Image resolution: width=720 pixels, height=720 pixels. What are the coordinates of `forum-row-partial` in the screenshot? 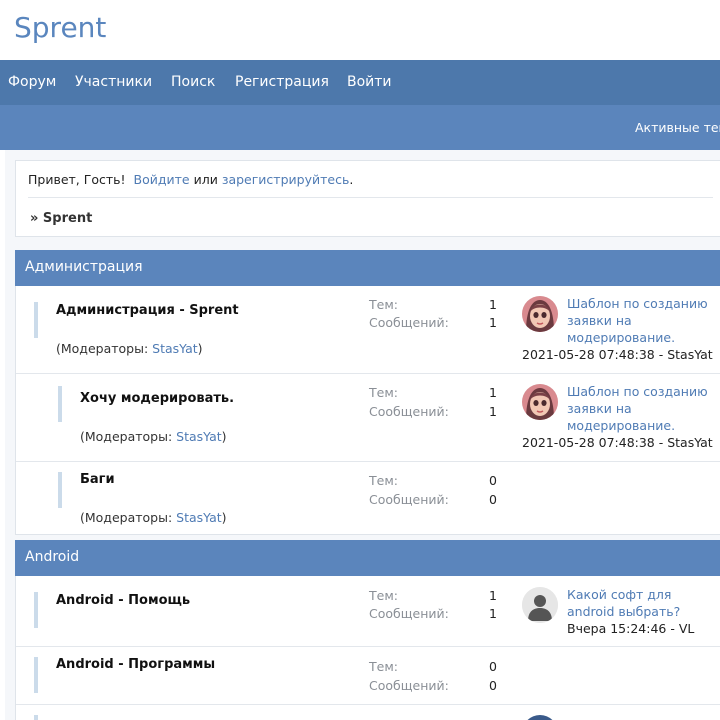 It's located at (368, 712).